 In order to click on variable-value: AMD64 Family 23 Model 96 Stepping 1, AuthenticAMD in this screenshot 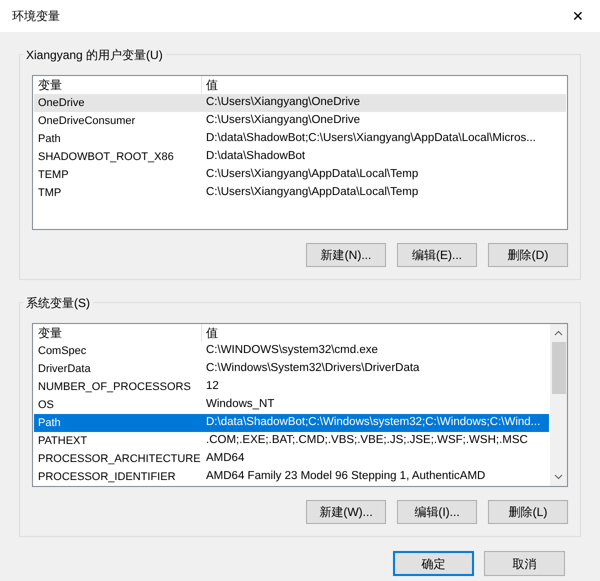, I will do `click(345, 476)`.